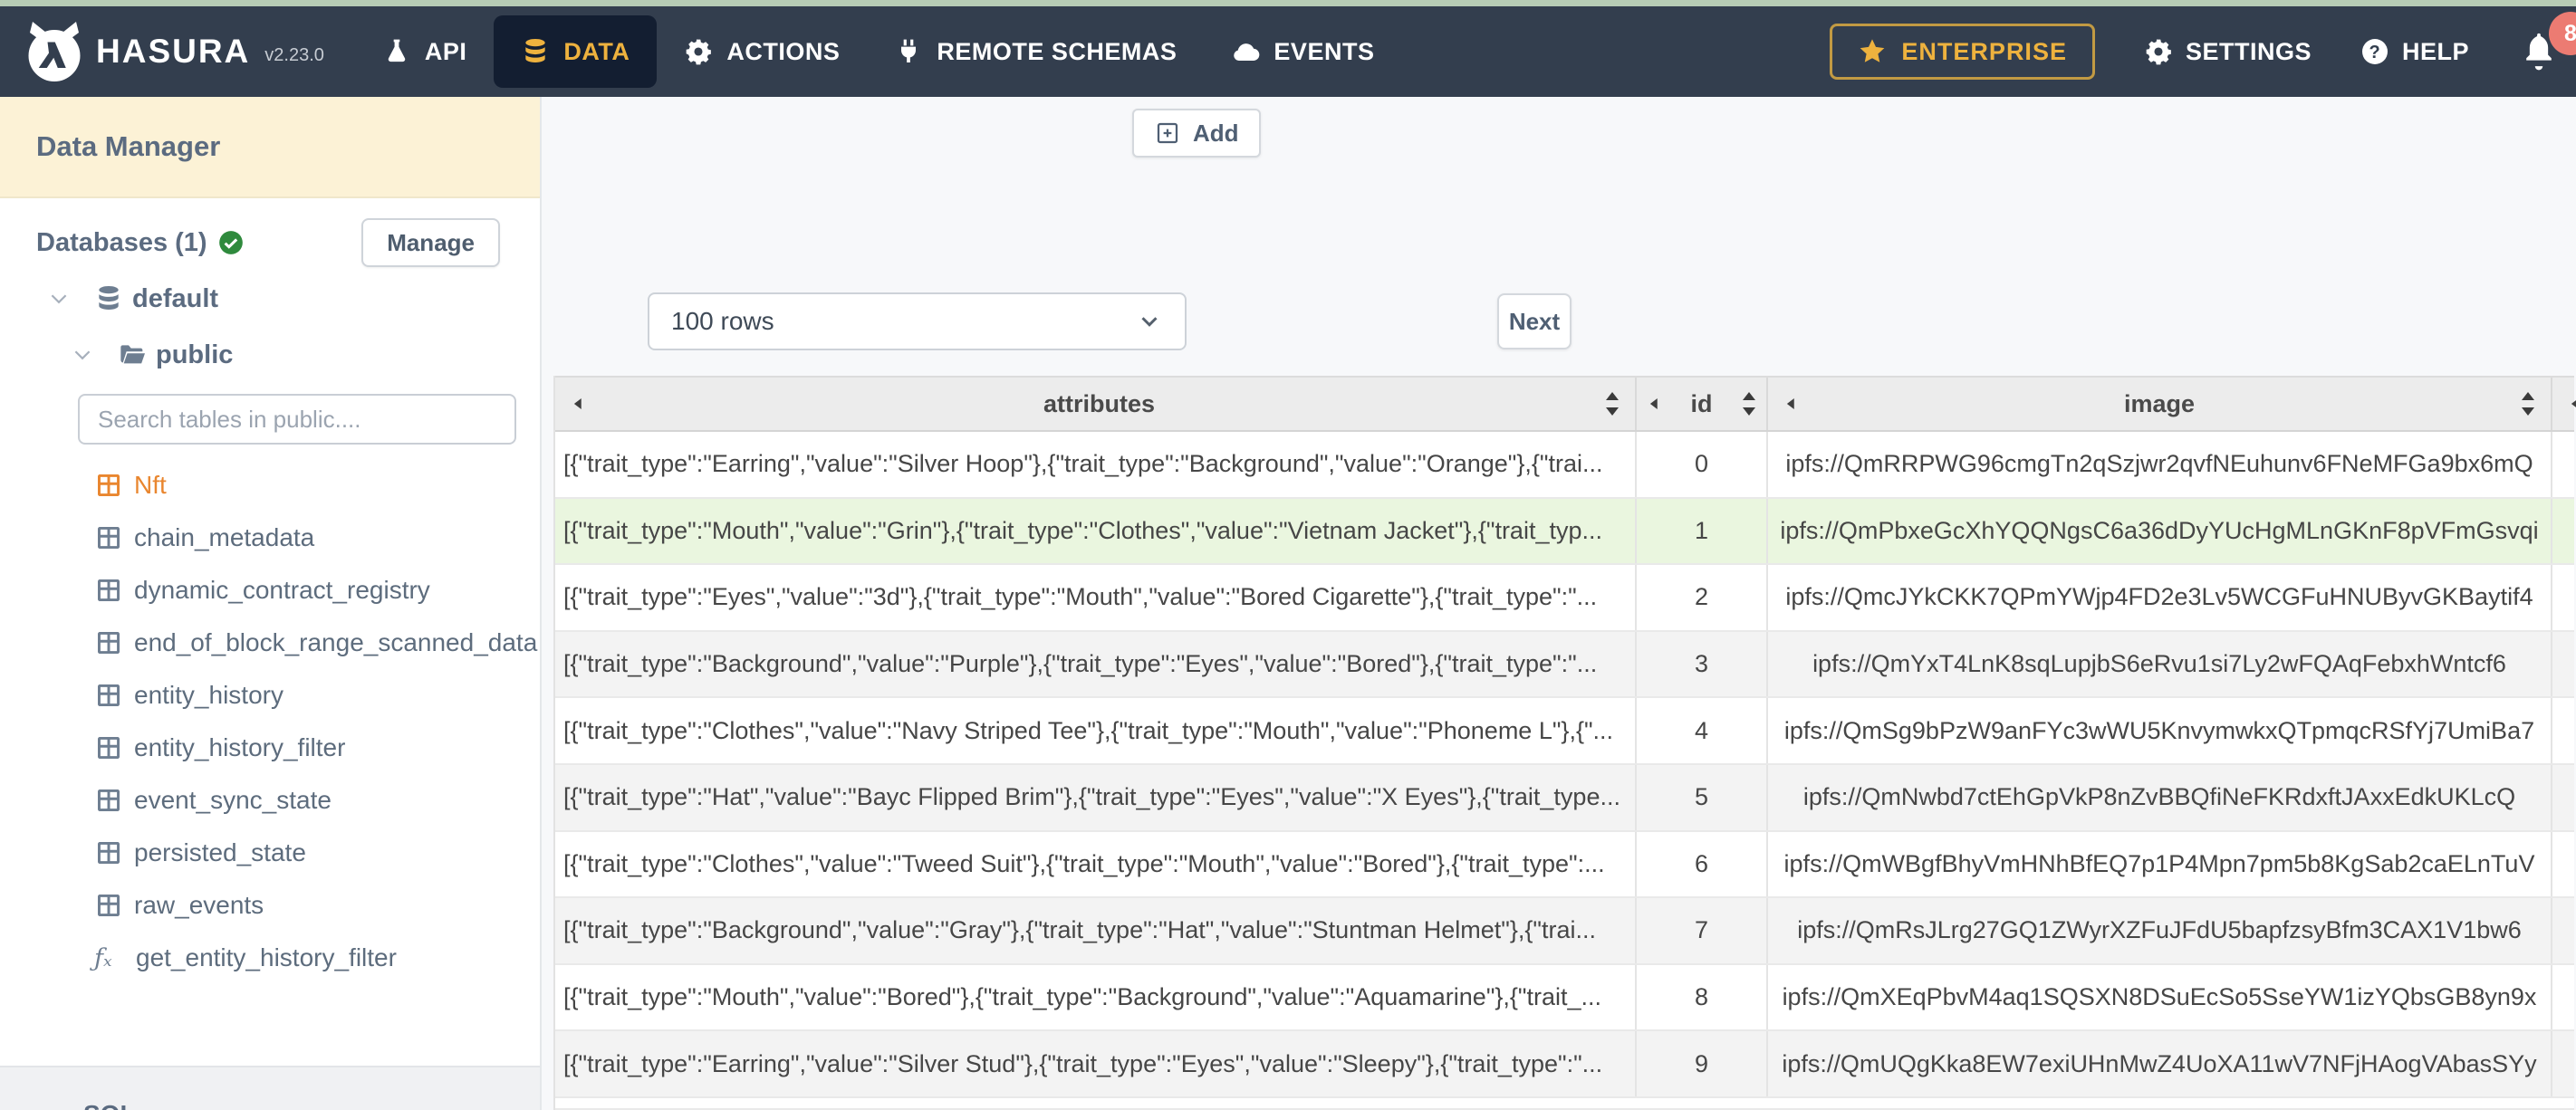 This screenshot has height=1110, width=2576. What do you see at coordinates (1702, 997) in the screenshot?
I see `cell-id: 8` at bounding box center [1702, 997].